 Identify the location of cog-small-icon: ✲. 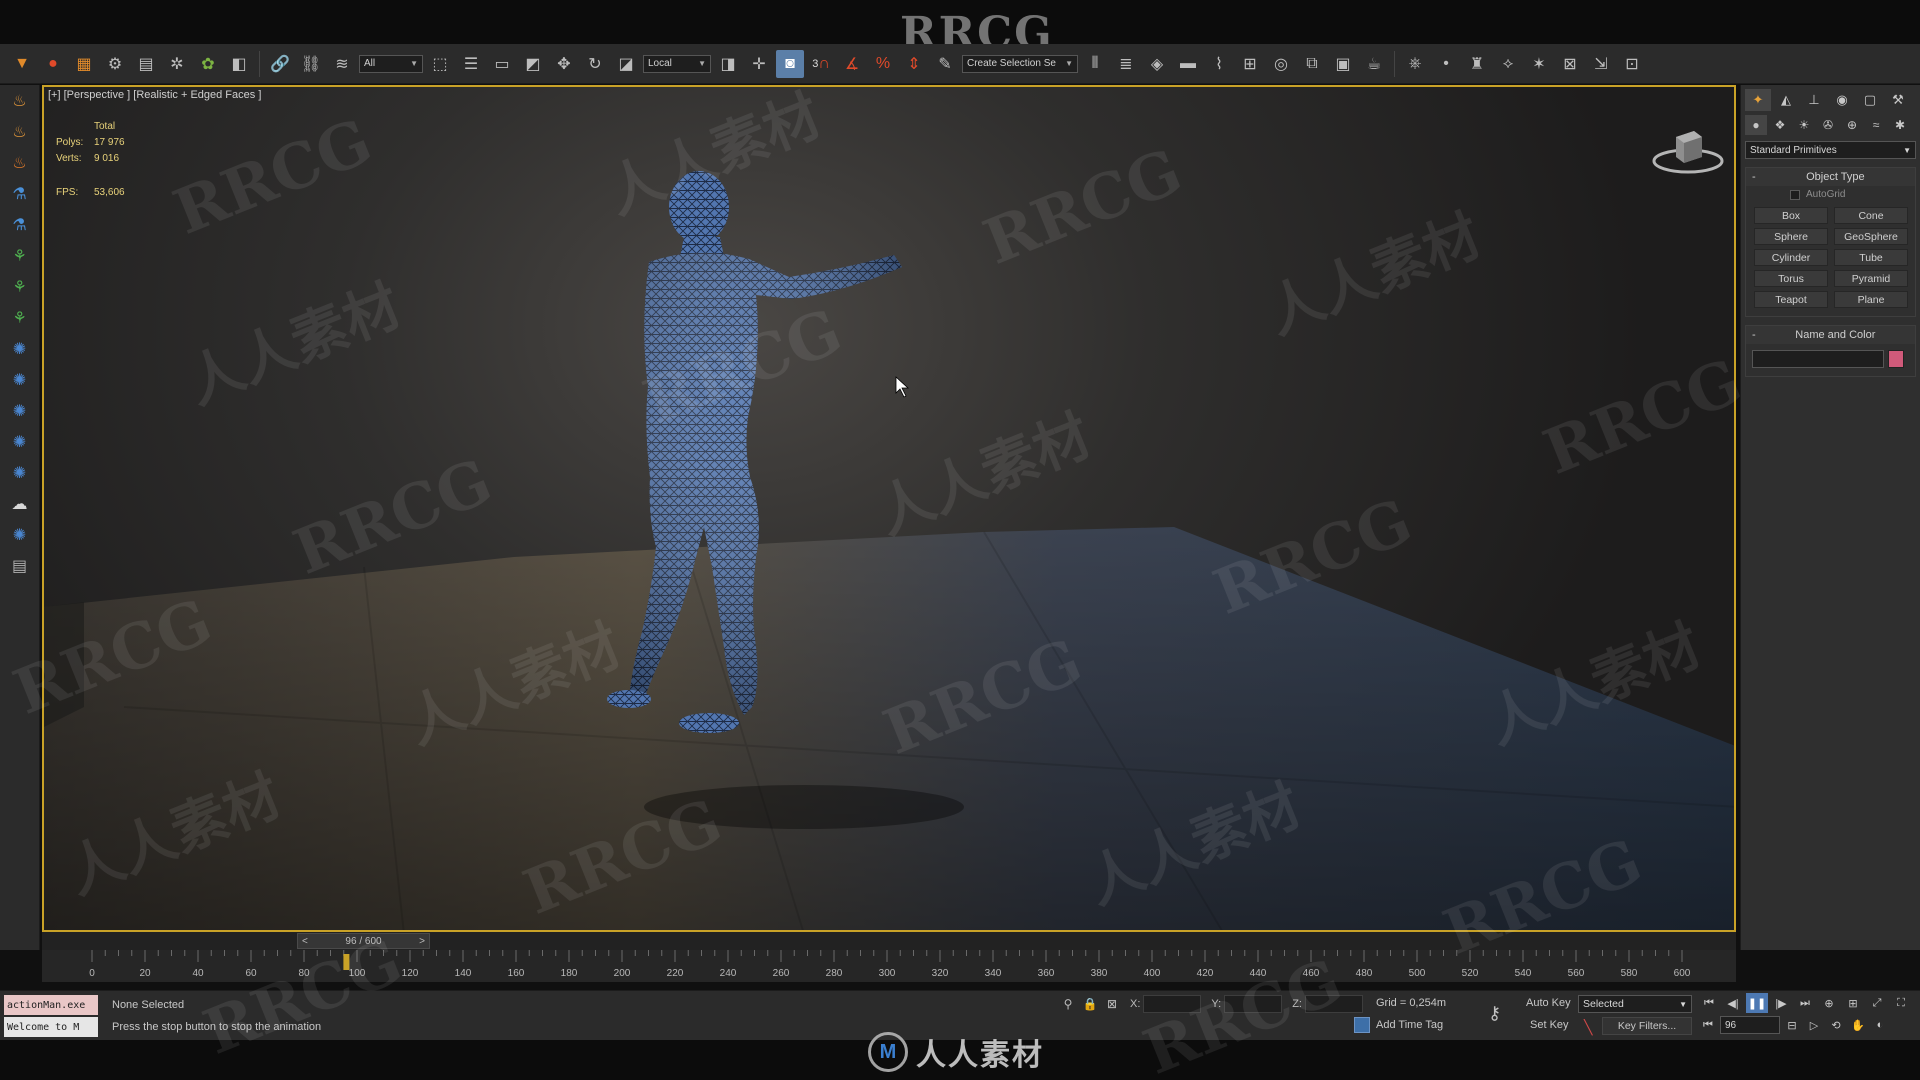
(177, 64).